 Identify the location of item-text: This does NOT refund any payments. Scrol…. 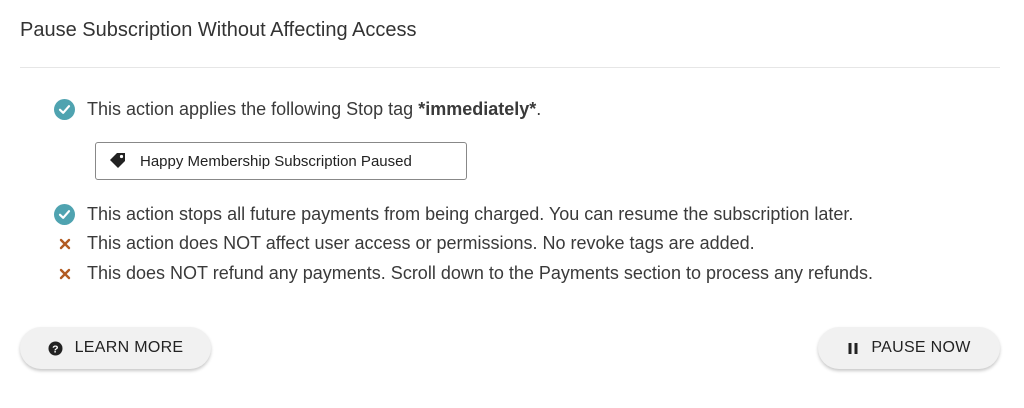
(480, 273).